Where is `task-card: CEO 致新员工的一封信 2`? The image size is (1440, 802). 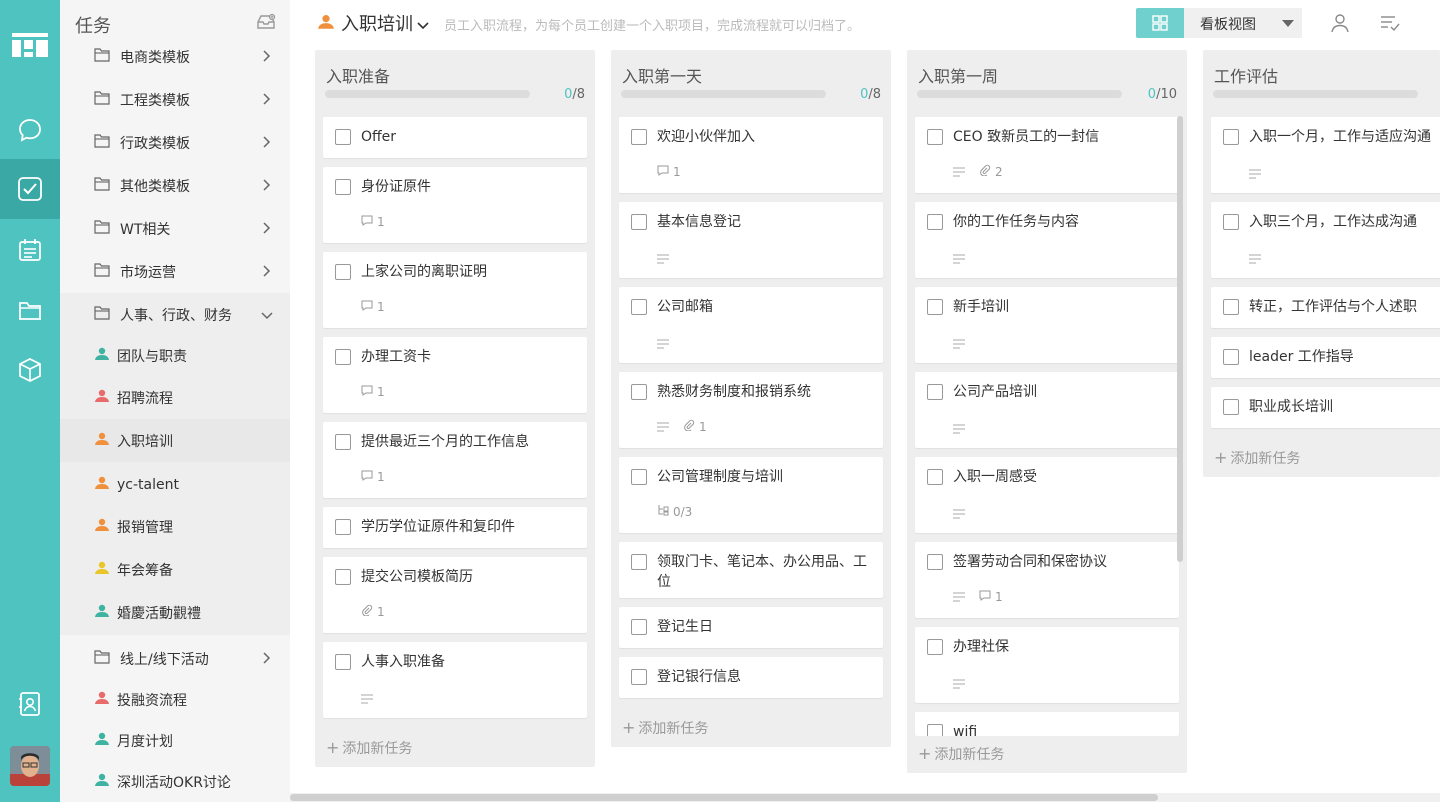 task-card: CEO 致新员工的一封信 2 is located at coordinates (1047, 155).